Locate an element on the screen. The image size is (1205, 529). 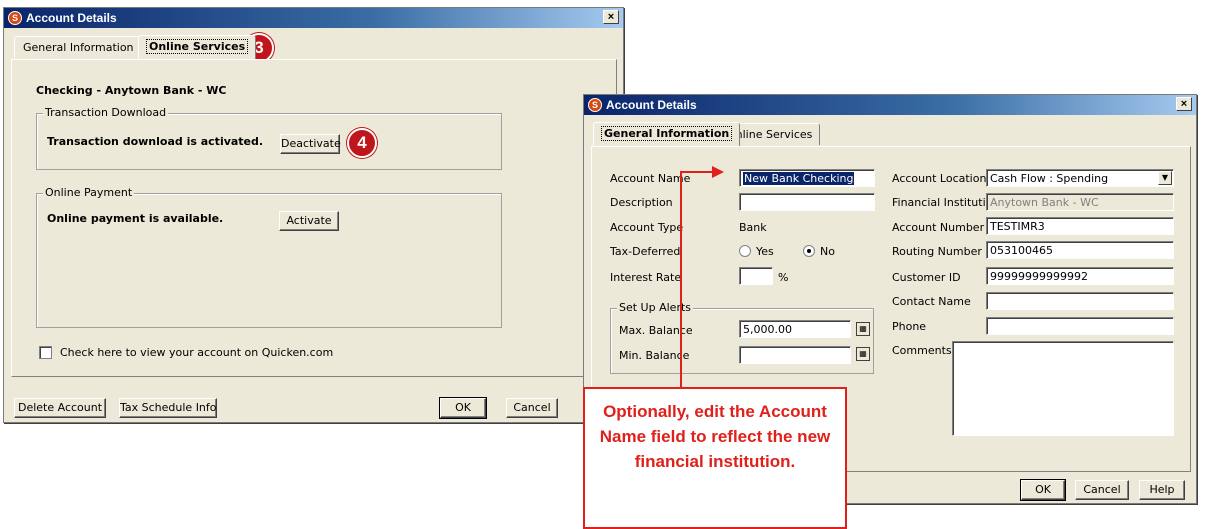
contact-name-label: Contact Name is located at coordinates (931, 301).